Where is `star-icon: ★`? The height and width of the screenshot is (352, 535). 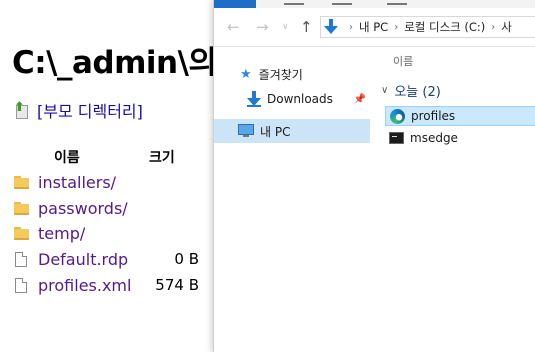
star-icon: ★ is located at coordinates (246, 74).